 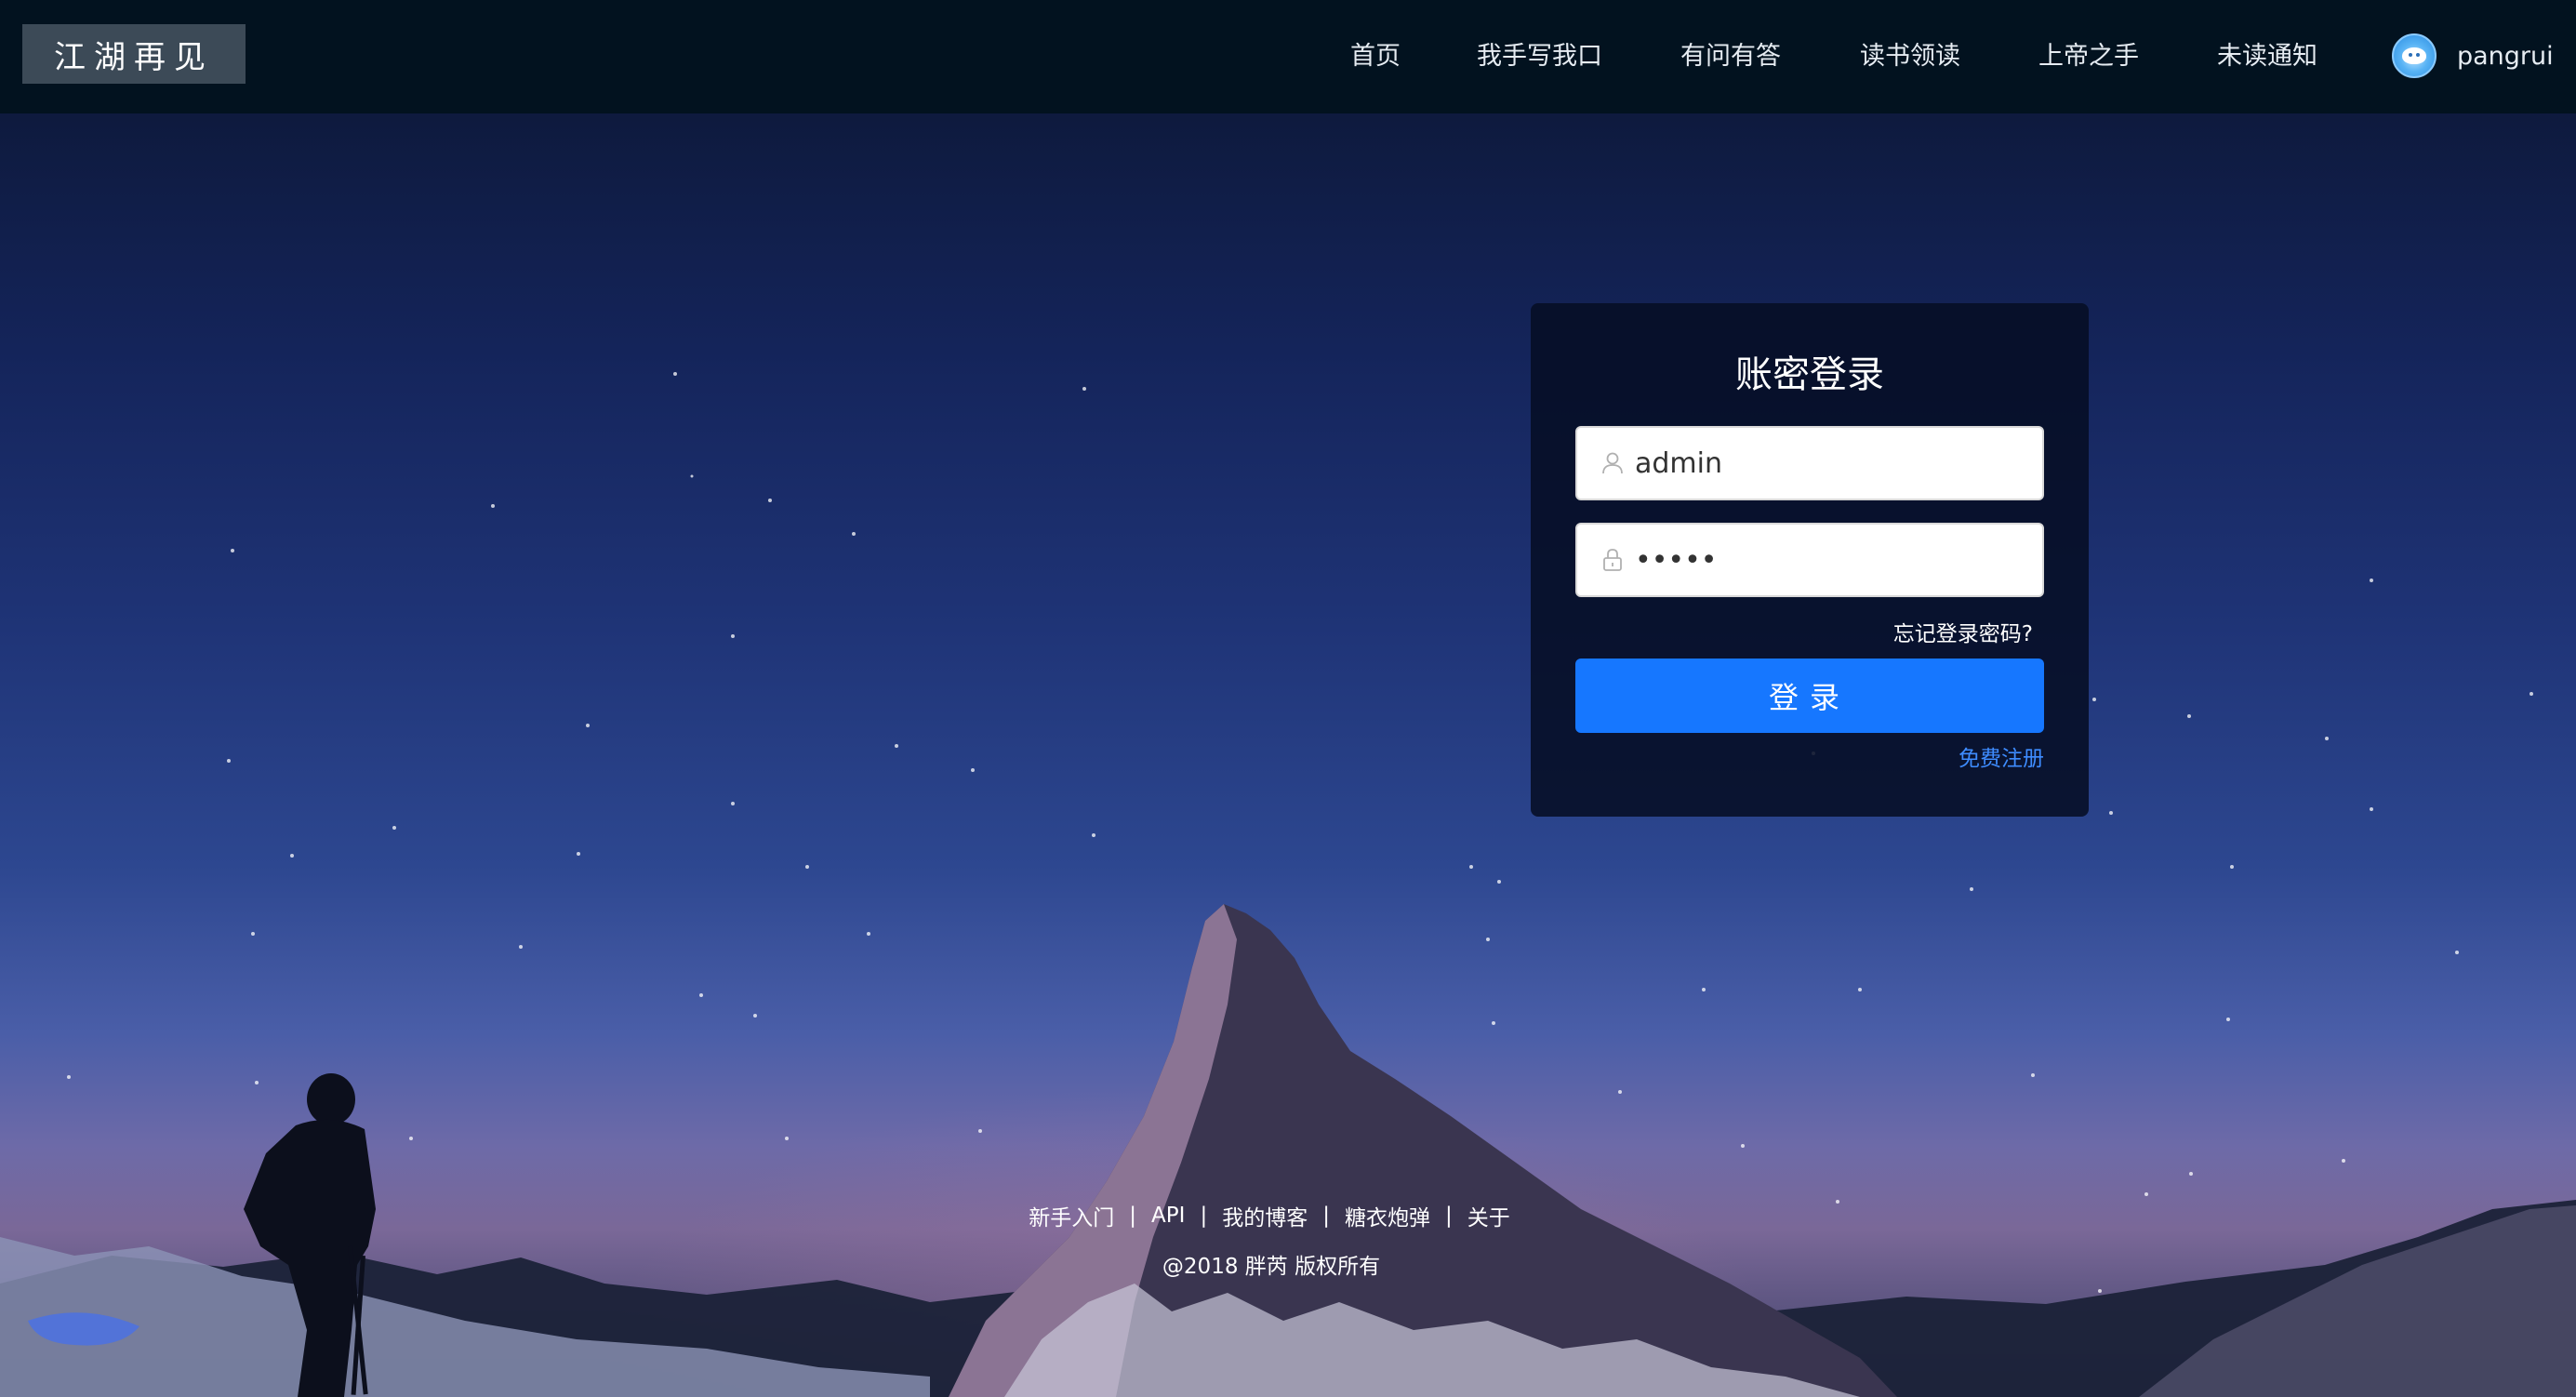 What do you see at coordinates (1375, 53) in the screenshot?
I see `nav-item-home: 首页` at bounding box center [1375, 53].